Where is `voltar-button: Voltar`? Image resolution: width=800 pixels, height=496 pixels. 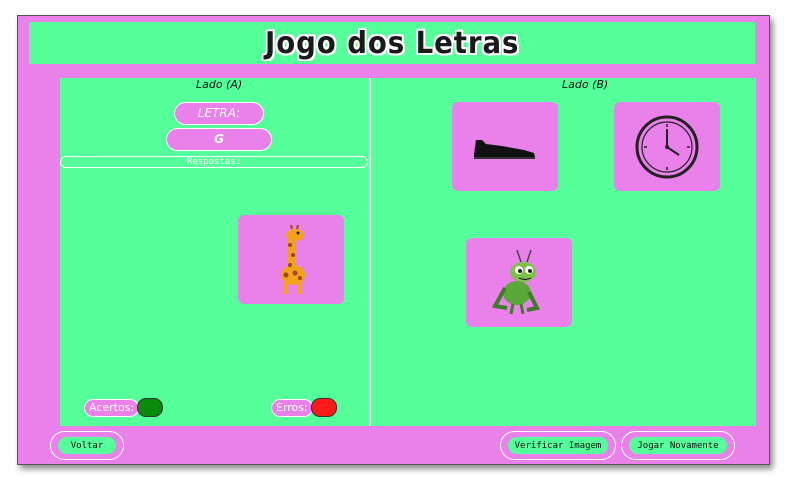 voltar-button: Voltar is located at coordinates (87, 445).